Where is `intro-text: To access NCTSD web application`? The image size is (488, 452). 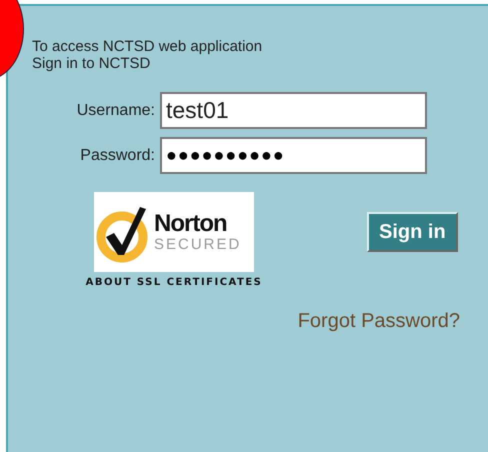 intro-text: To access NCTSD web application is located at coordinates (148, 46).